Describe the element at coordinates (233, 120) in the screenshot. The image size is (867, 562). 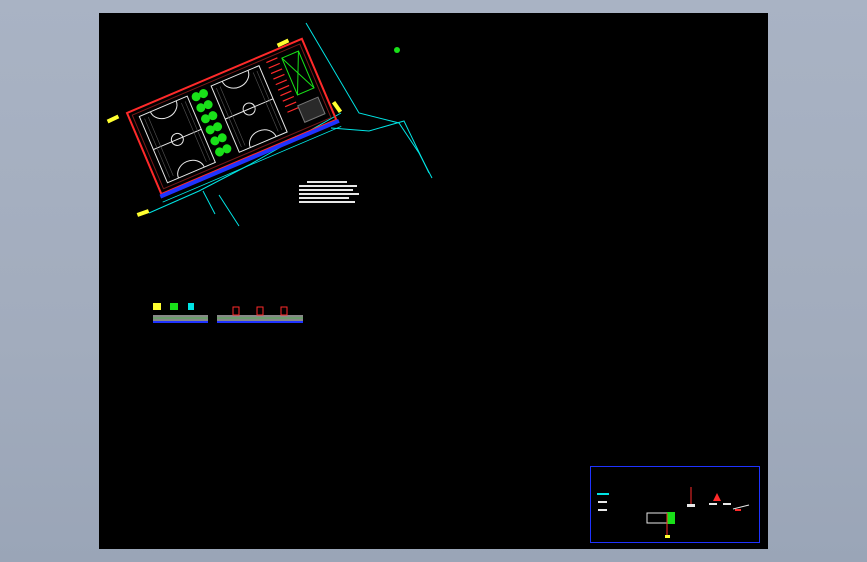
I see `site-plan` at that location.